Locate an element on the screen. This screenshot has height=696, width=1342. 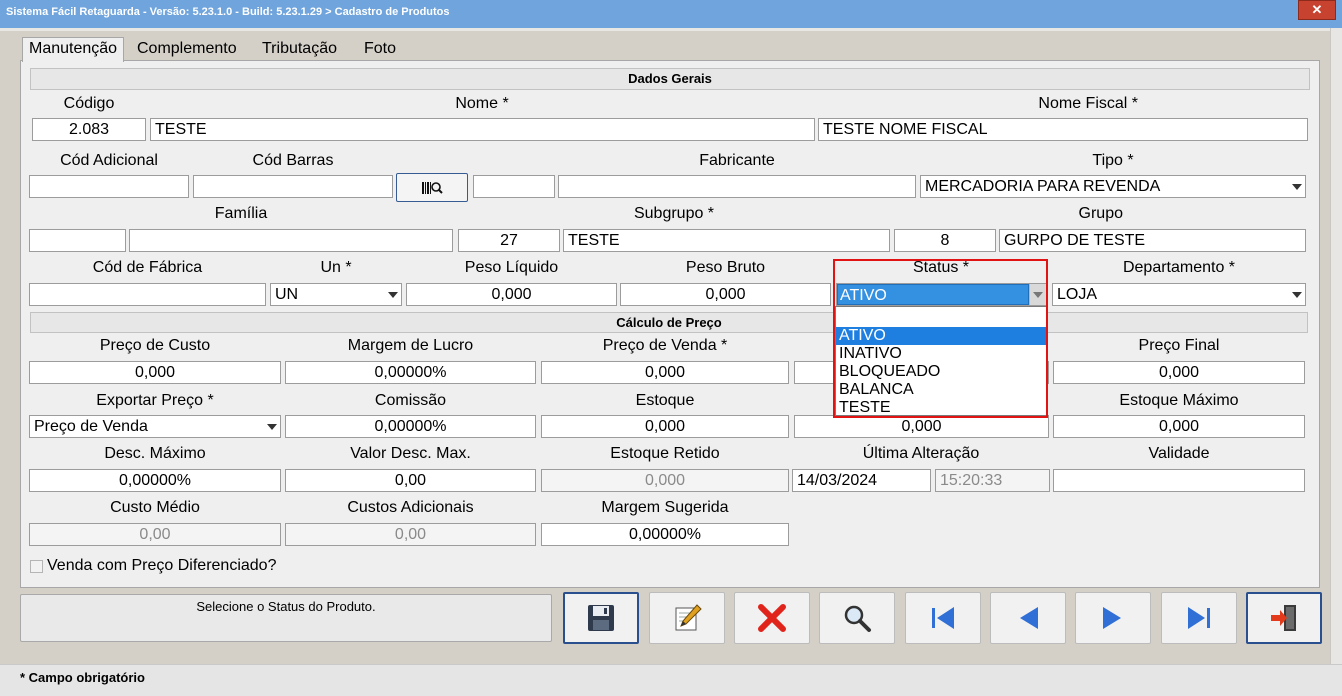
previous-record-button is located at coordinates (1028, 618).